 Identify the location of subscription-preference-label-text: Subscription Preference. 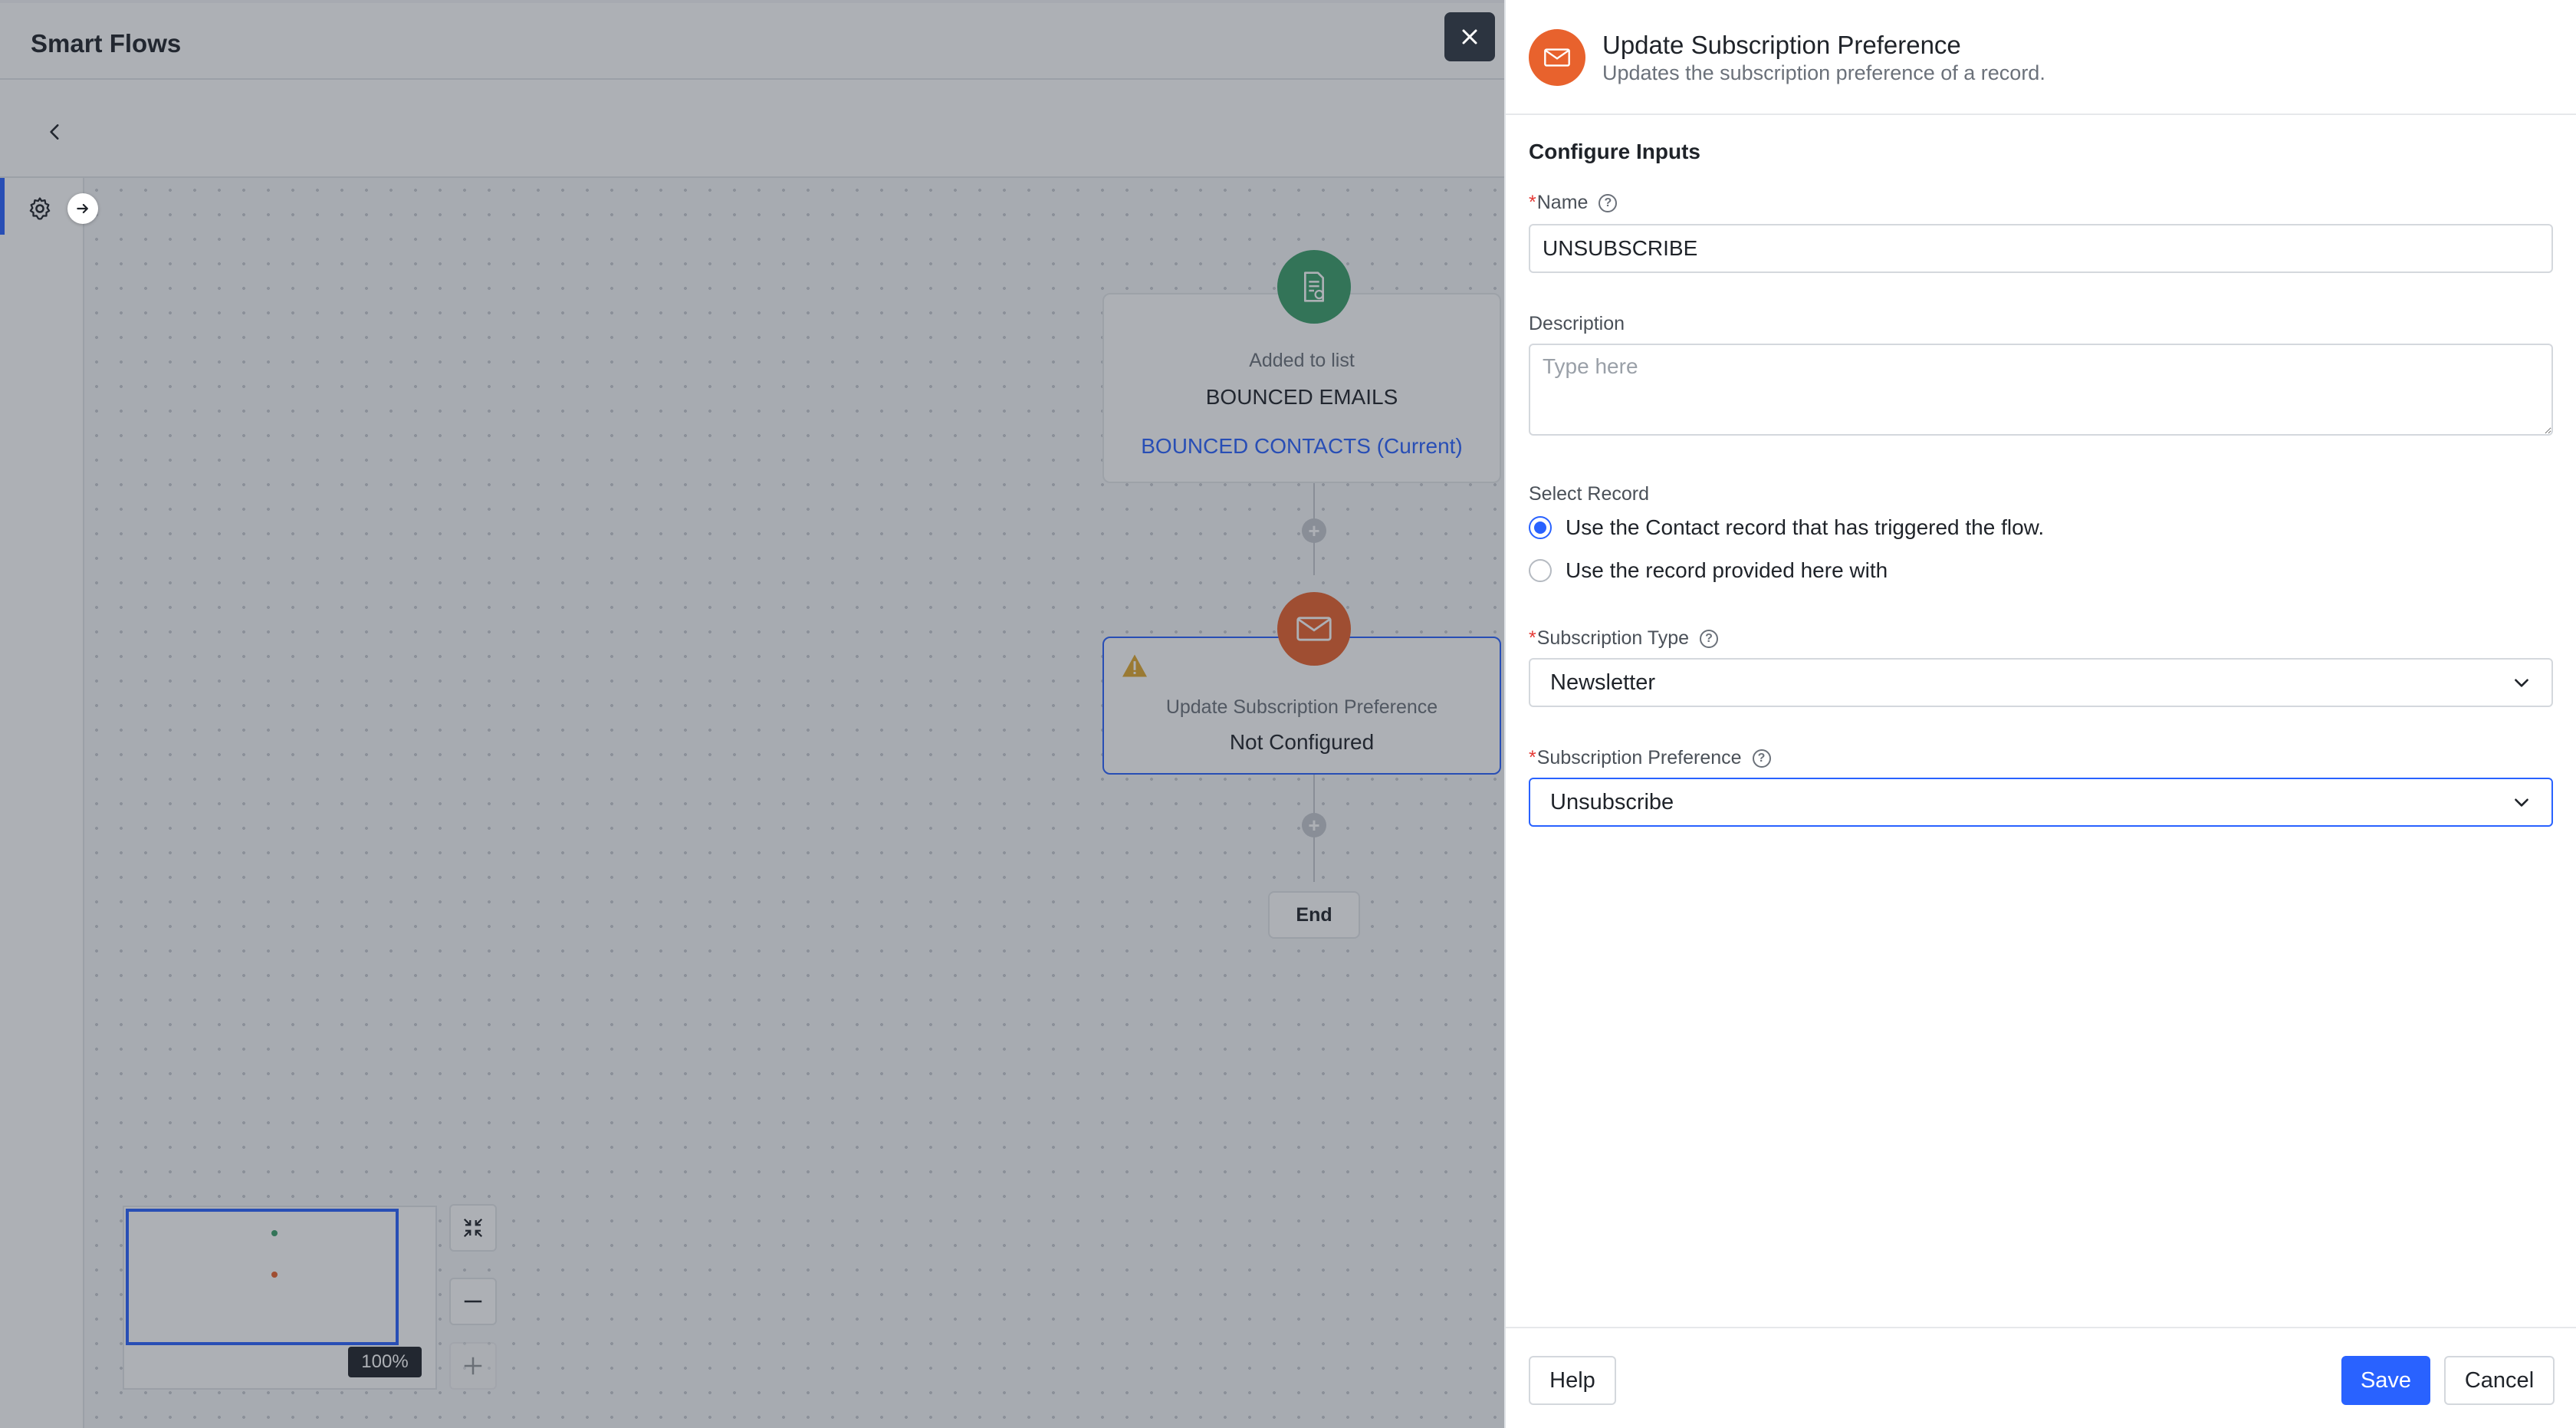
(1639, 757).